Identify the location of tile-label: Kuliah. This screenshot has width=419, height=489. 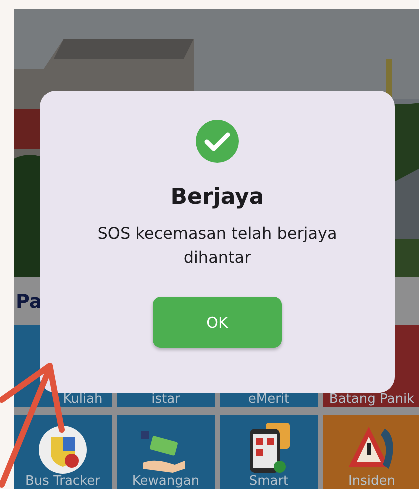
(83, 400).